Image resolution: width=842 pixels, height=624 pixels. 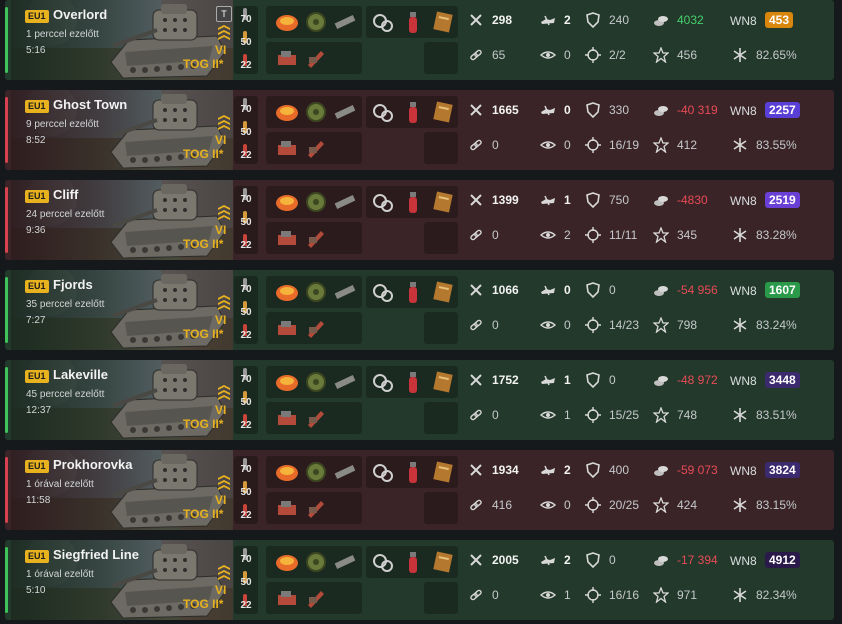 I want to click on kills-value: 2, so click(x=567, y=20).